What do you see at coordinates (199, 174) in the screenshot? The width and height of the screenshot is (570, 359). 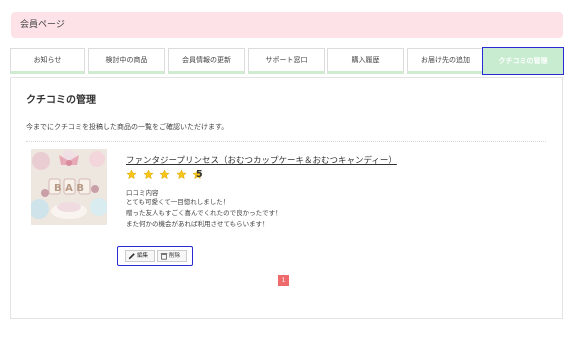 I see `rating-value: 5` at bounding box center [199, 174].